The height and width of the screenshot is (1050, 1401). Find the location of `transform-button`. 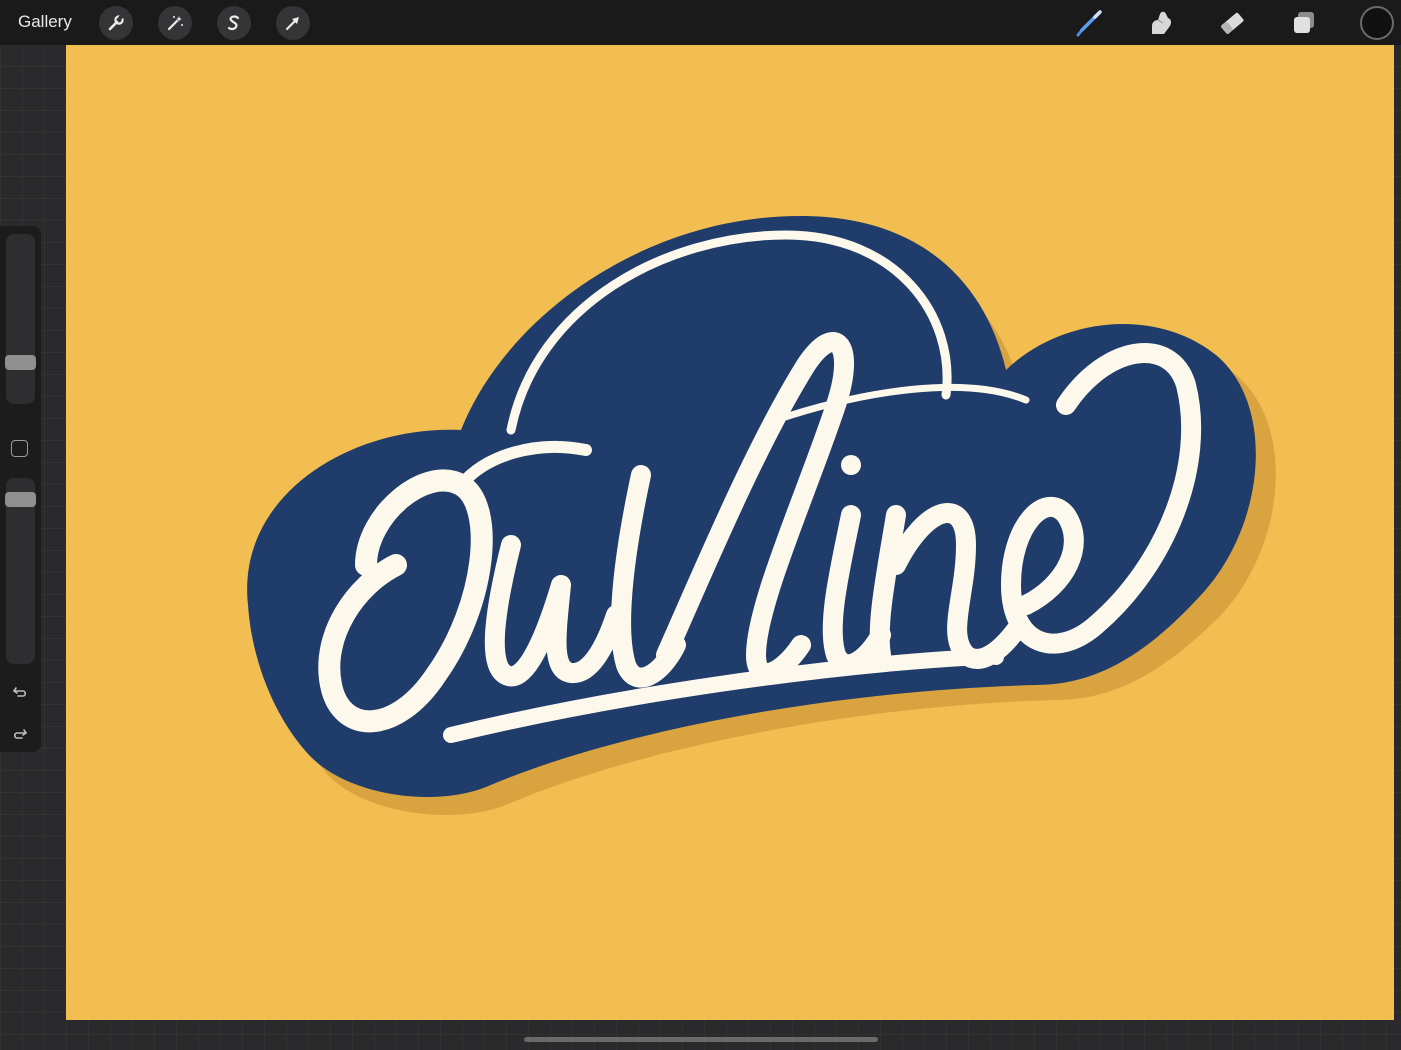

transform-button is located at coordinates (293, 23).